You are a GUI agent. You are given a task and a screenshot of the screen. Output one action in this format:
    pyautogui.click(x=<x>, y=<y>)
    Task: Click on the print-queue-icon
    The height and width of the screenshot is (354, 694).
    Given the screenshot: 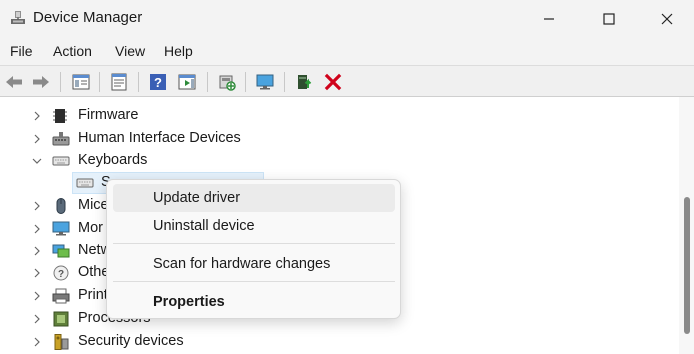 What is the action you would take?
    pyautogui.click(x=61, y=296)
    